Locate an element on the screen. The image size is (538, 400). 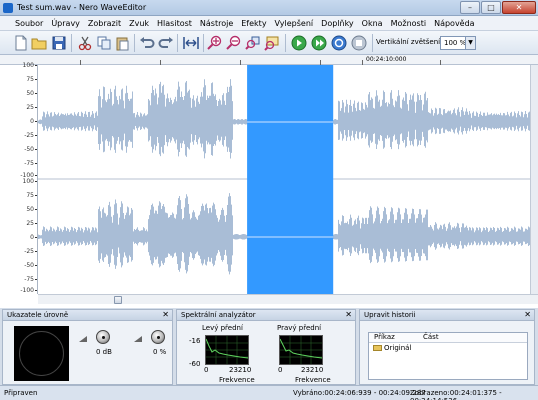
menu-enhancements: Vylepšení is located at coordinates (294, 23).